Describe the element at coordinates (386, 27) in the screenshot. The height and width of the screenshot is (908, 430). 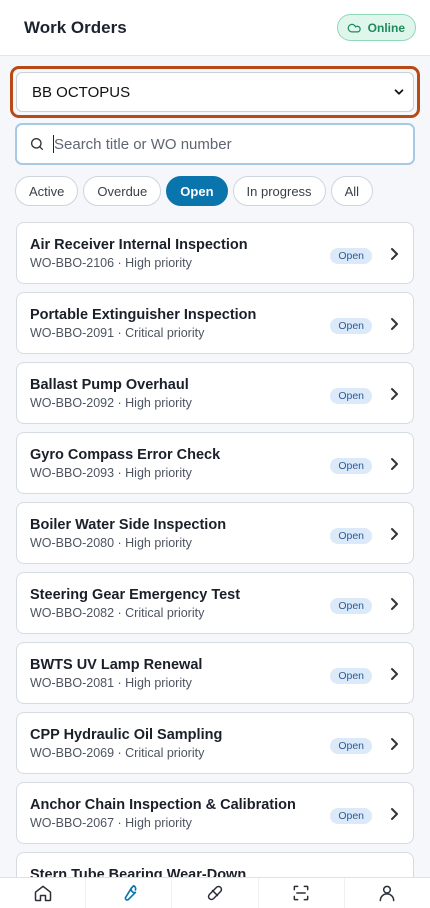
I see `online-status-label: Online` at that location.